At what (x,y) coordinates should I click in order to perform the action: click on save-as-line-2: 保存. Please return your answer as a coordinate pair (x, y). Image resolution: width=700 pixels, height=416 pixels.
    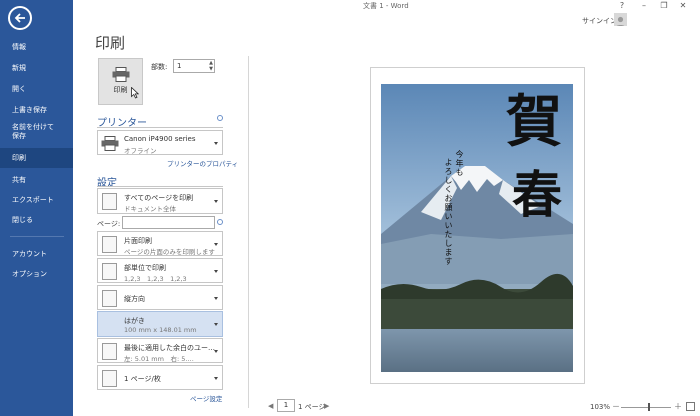
    Looking at the image, I should click on (19, 136).